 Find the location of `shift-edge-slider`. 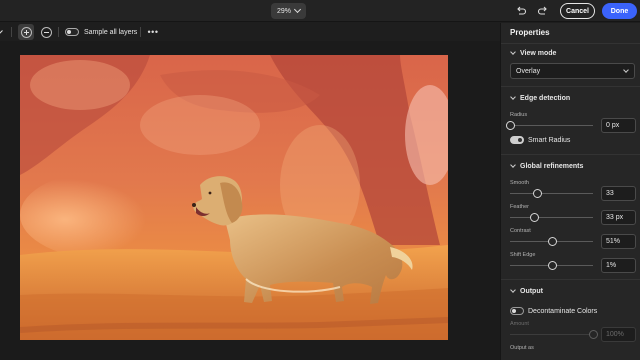

shift-edge-slider is located at coordinates (551, 265).